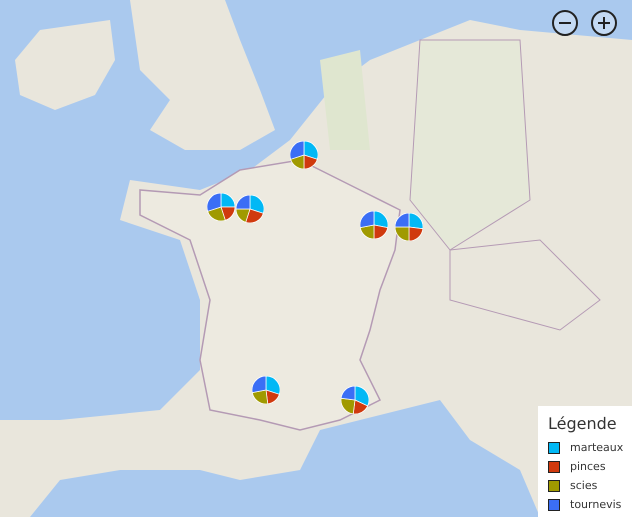 The image size is (632, 517). What do you see at coordinates (565, 23) in the screenshot?
I see `zoom-out-button` at bounding box center [565, 23].